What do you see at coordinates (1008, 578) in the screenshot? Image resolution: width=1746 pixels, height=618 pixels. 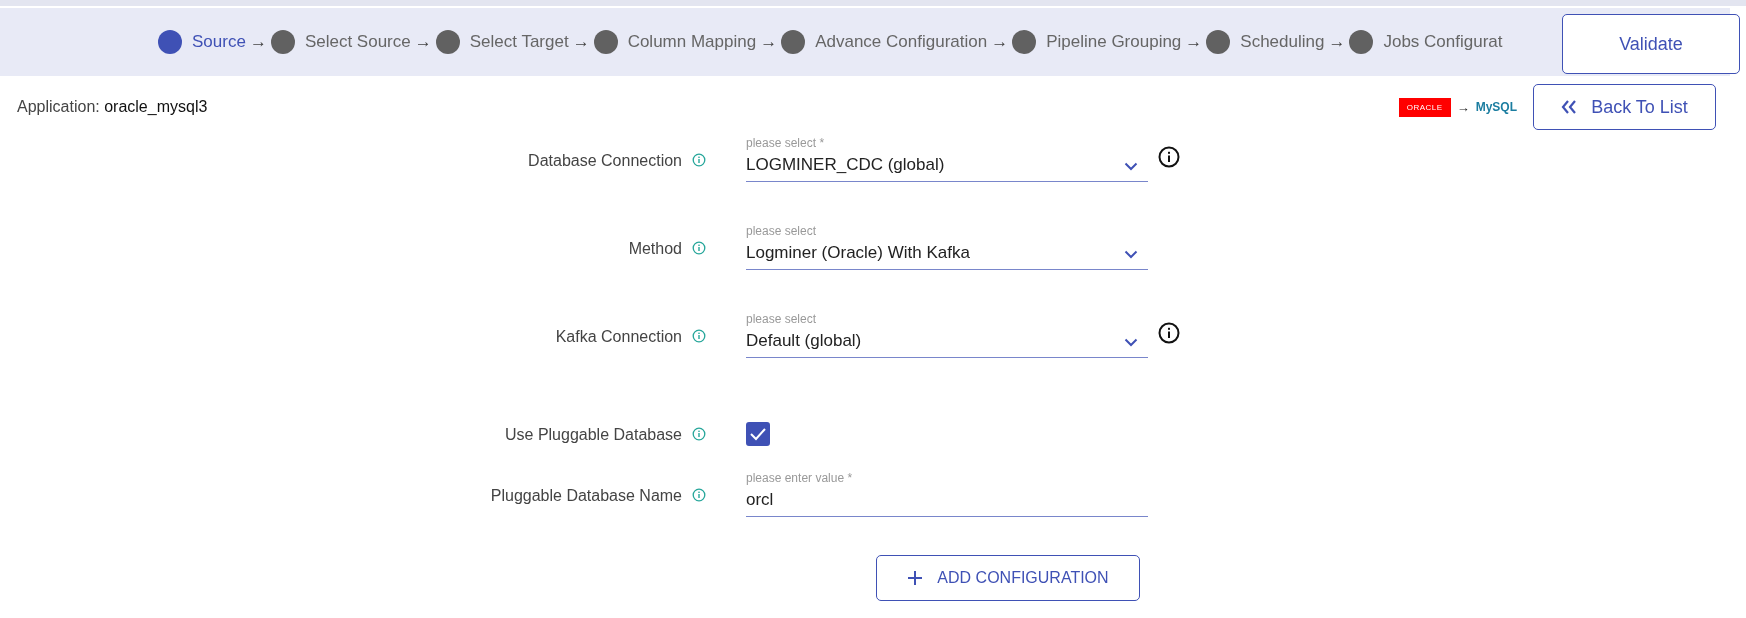 I see `add-configuration-button: ADD CONFIGURATION` at bounding box center [1008, 578].